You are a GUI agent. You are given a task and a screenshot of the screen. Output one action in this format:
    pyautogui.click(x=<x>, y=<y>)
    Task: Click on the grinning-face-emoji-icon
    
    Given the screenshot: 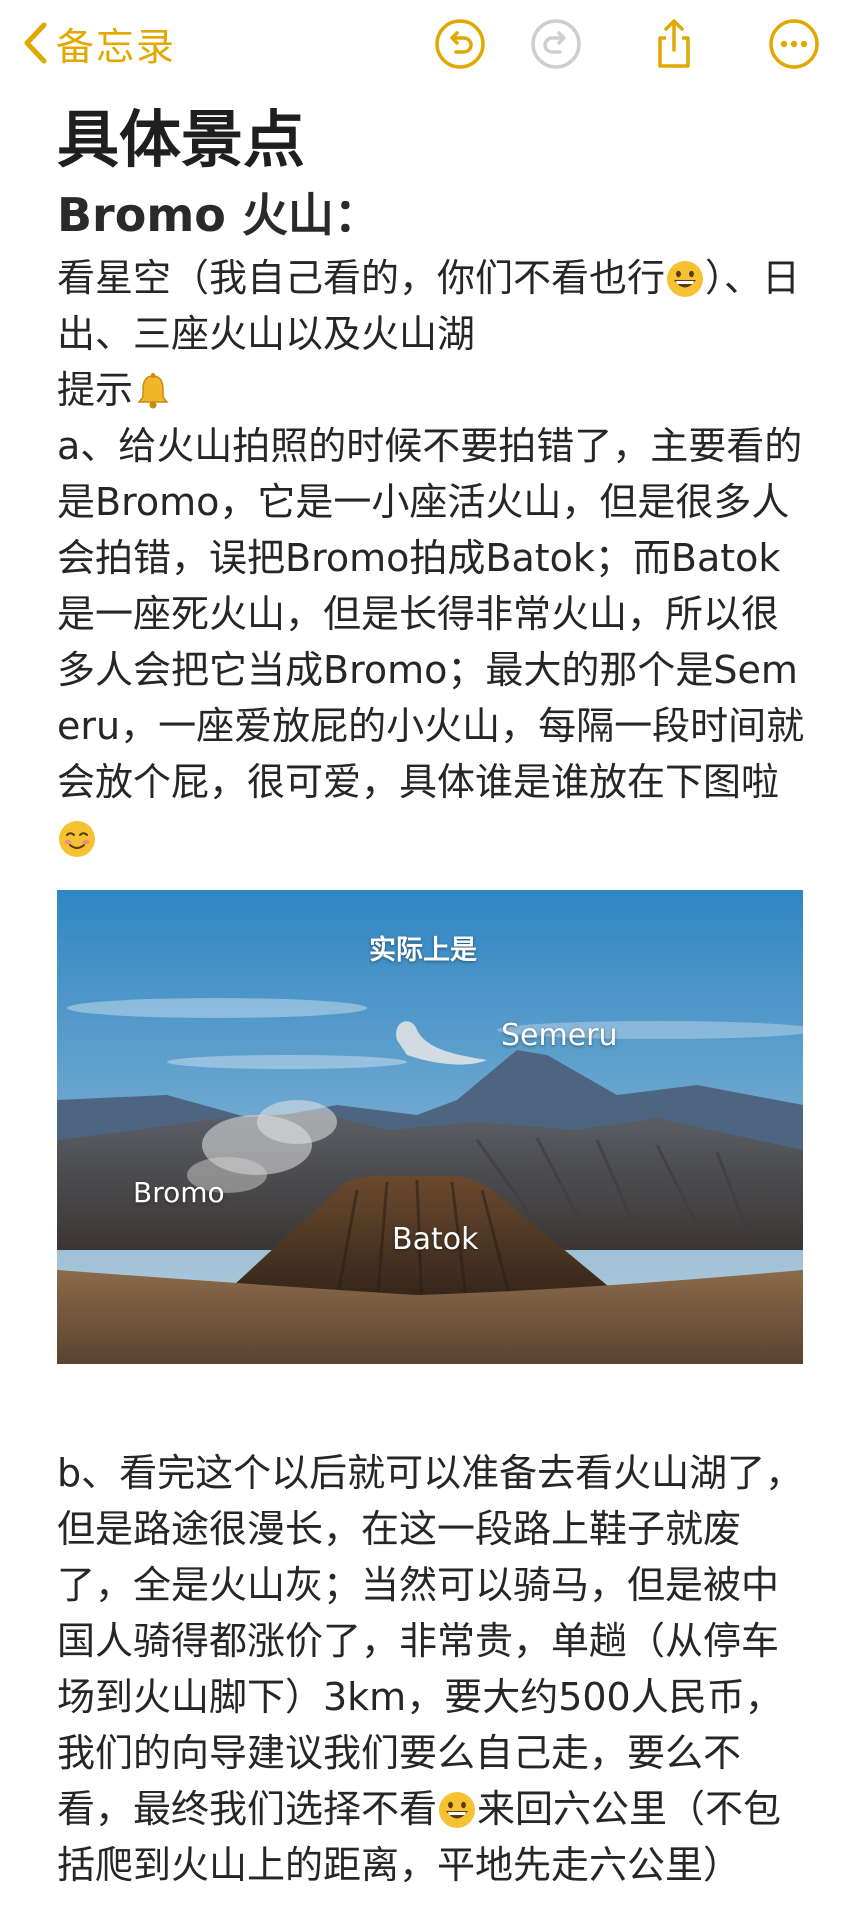 What is the action you would take?
    pyautogui.click(x=685, y=279)
    